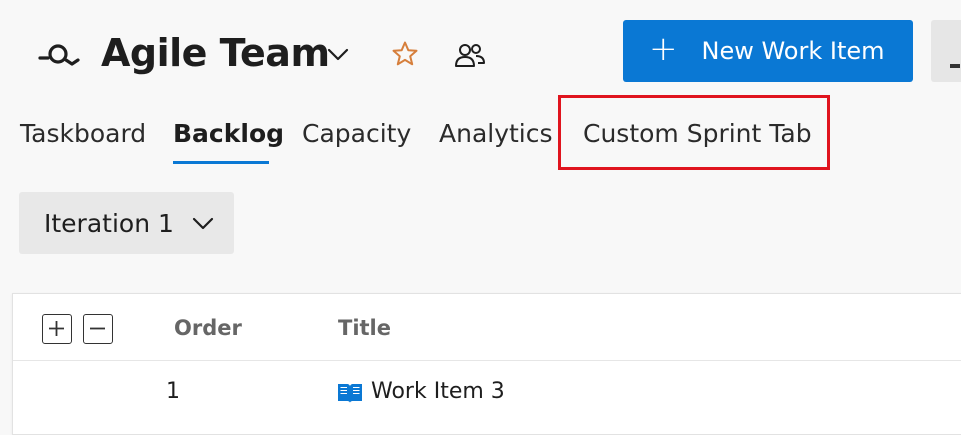 The height and width of the screenshot is (435, 961). I want to click on iteration-picker: Iteration 1, so click(126, 223).